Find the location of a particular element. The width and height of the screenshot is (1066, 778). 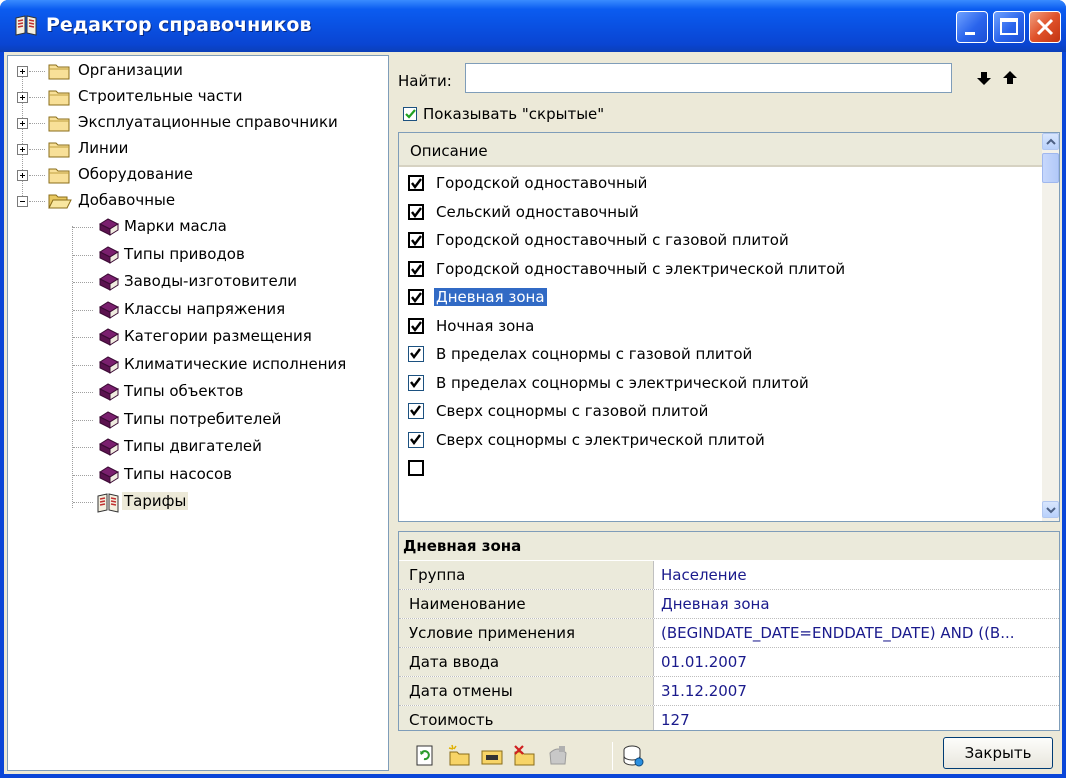

tree-item: Типы двигателей is located at coordinates (197, 447).